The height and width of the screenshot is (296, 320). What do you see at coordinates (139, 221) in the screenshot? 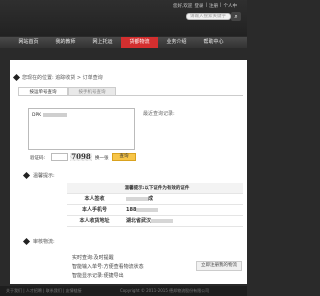
I see `row-value-text: 湖北省武汉` at bounding box center [139, 221].